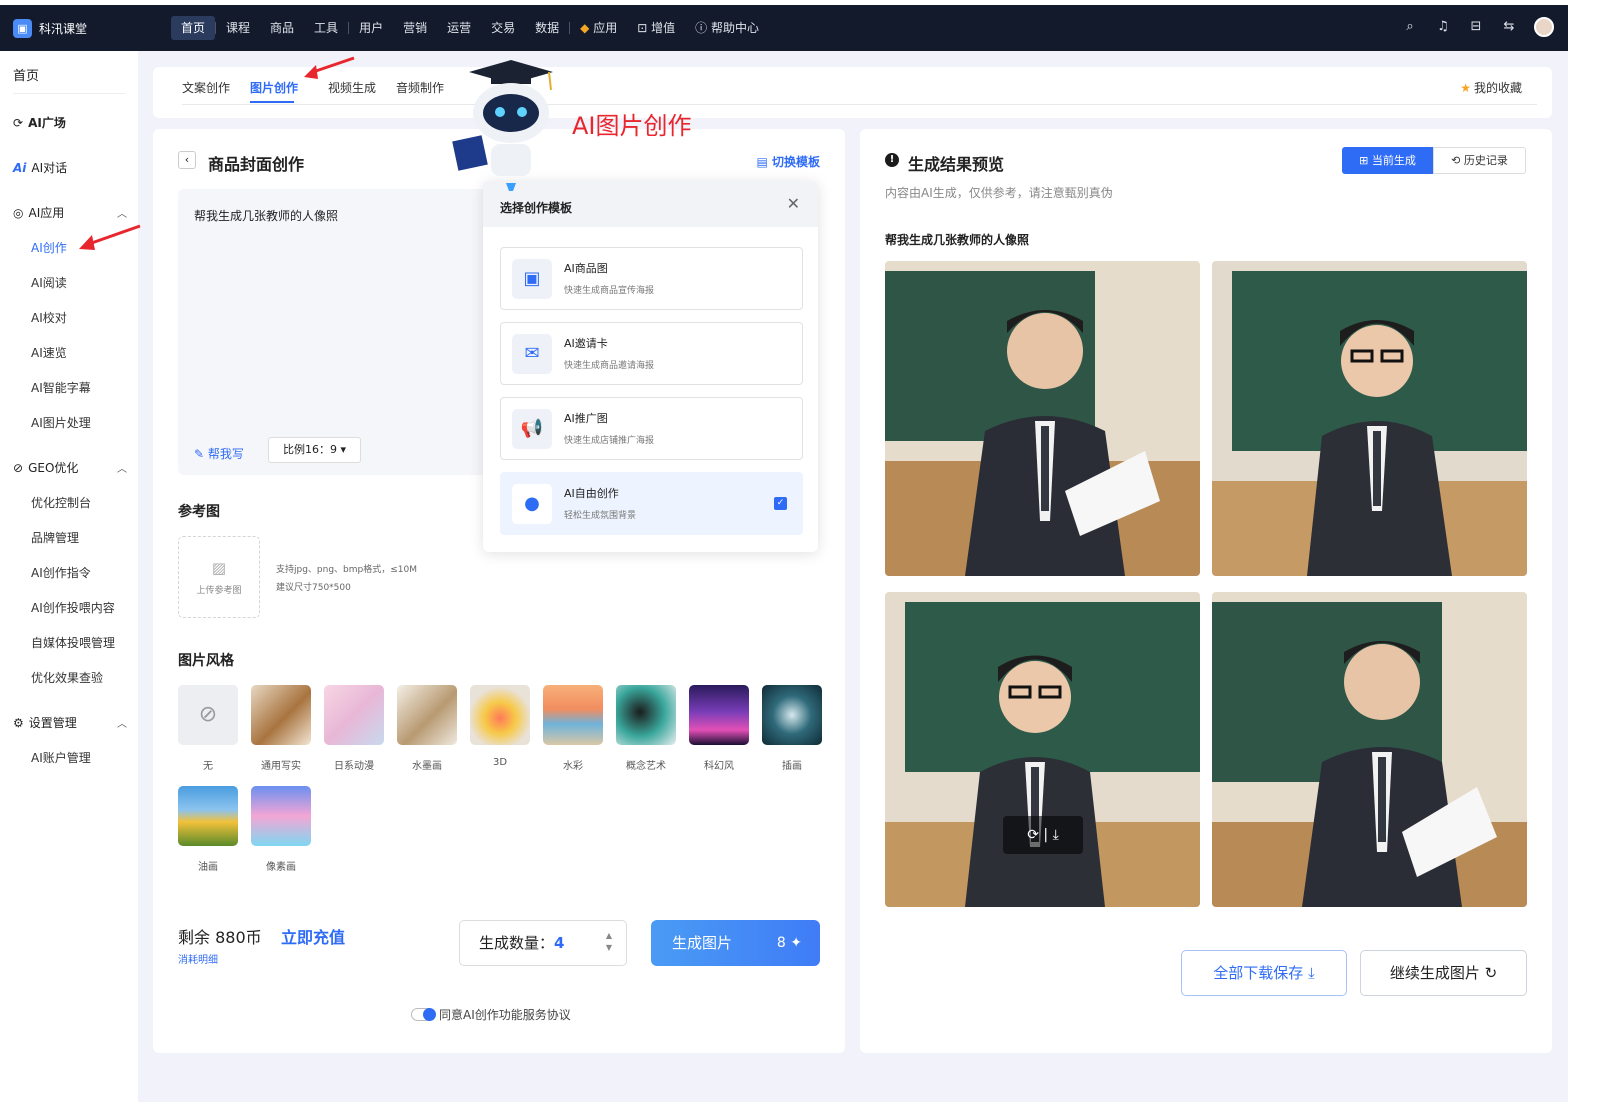 The height and width of the screenshot is (1102, 1600). I want to click on style-realistic: 通用写实, so click(281, 728).